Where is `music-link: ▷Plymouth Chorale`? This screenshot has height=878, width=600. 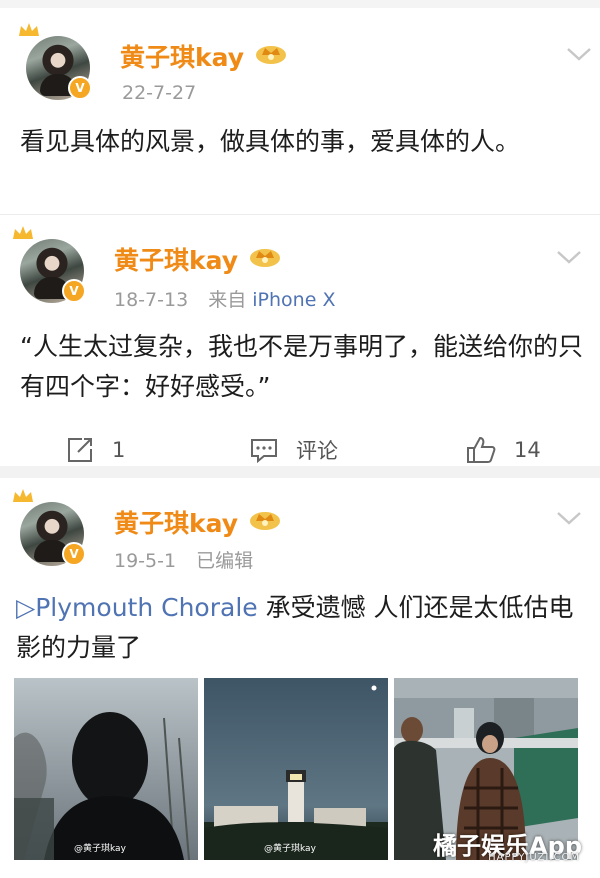 music-link: ▷Plymouth Chorale is located at coordinates (137, 607).